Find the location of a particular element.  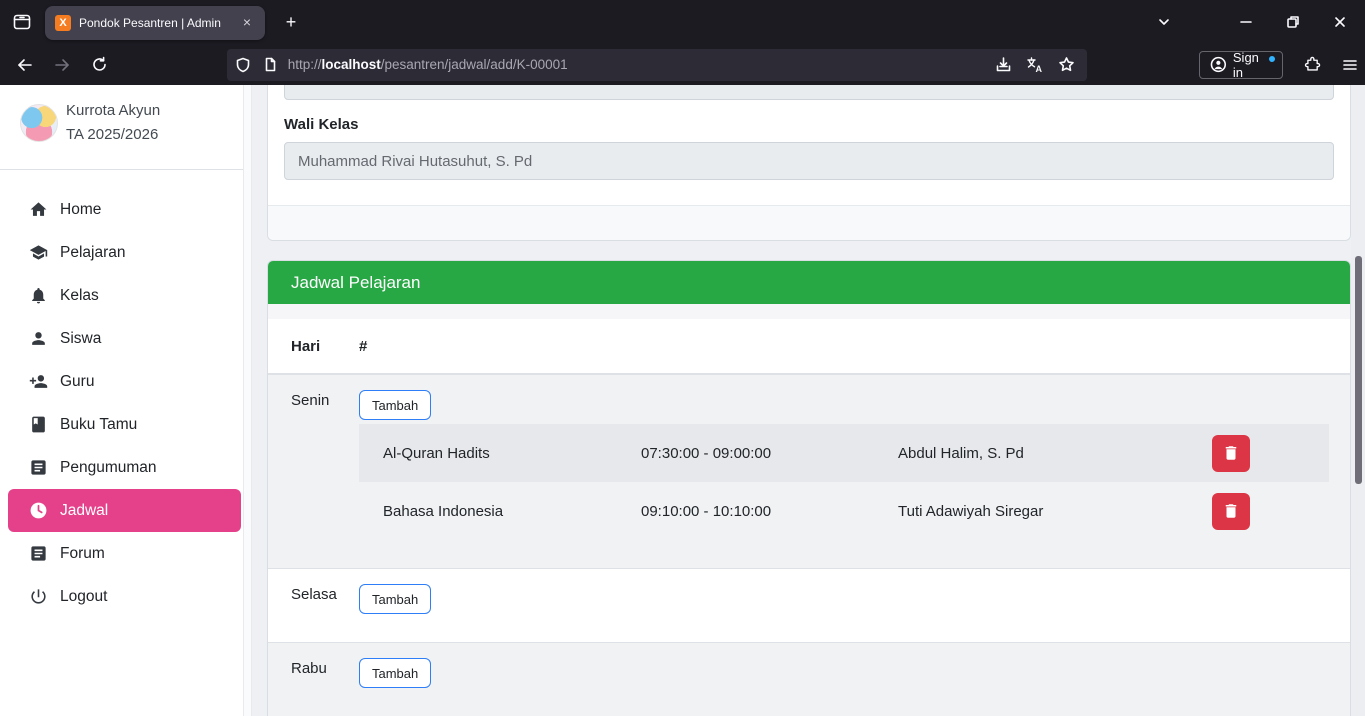

graduation-cap-icon is located at coordinates (38, 253).